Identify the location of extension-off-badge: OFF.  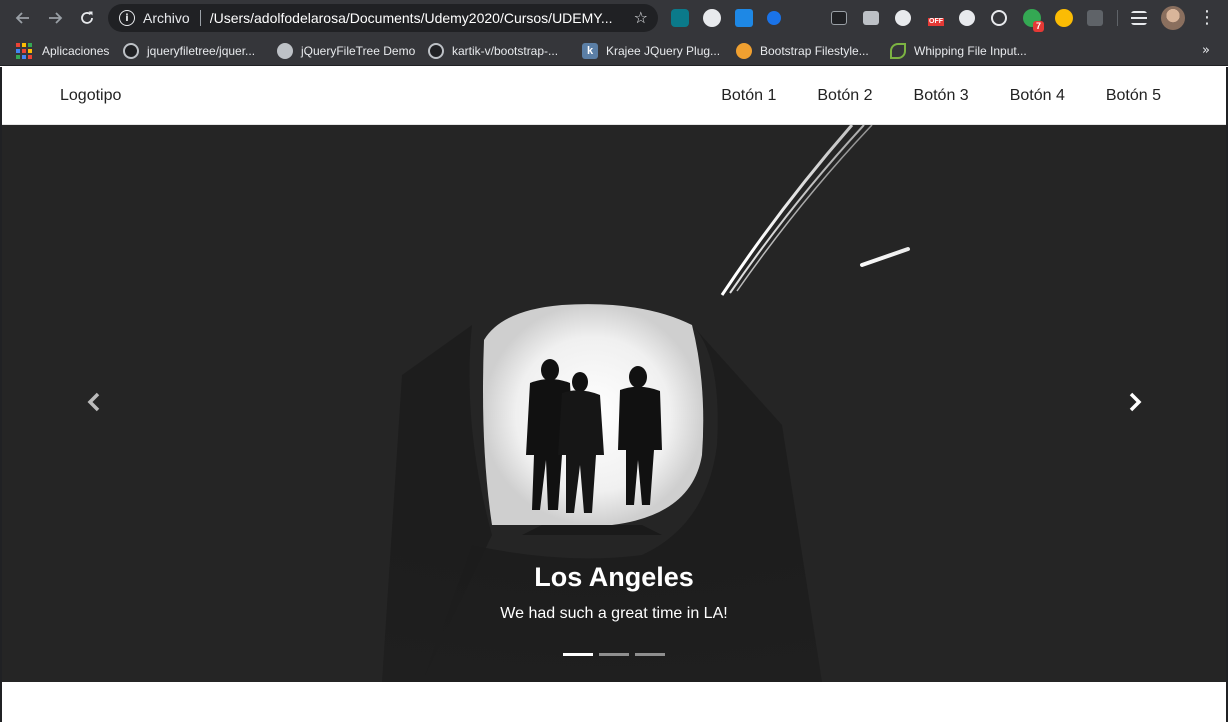
(936, 22).